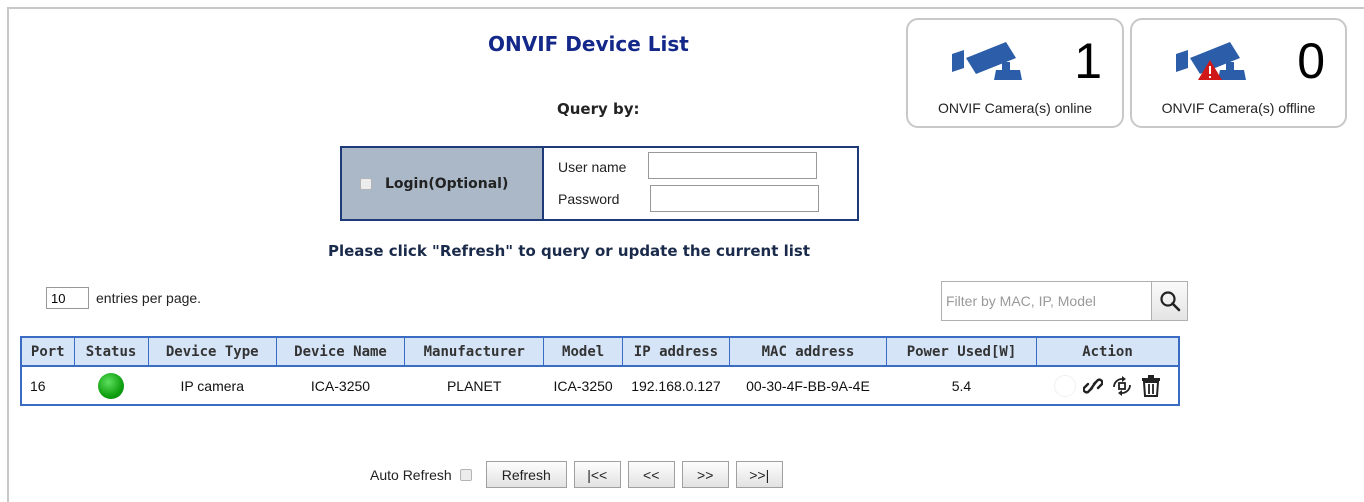 The height and width of the screenshot is (502, 1364). Describe the element at coordinates (149, 298) in the screenshot. I see `entries-per-page-label: entries per page.` at that location.